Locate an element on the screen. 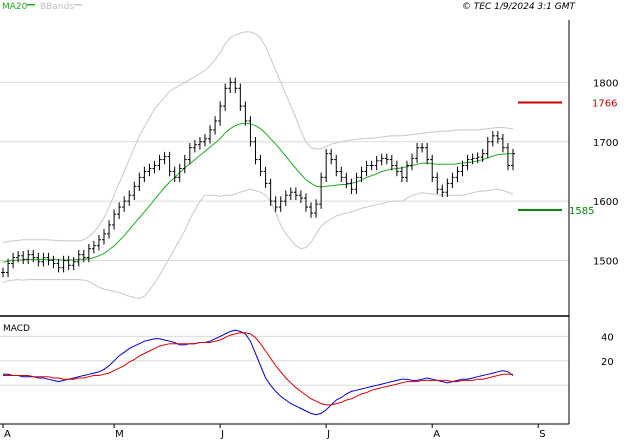 This screenshot has width=627, height=440. header: MA20 BBands © TEC 1/9/2024 3:1 GMT is located at coordinates (289, 7).